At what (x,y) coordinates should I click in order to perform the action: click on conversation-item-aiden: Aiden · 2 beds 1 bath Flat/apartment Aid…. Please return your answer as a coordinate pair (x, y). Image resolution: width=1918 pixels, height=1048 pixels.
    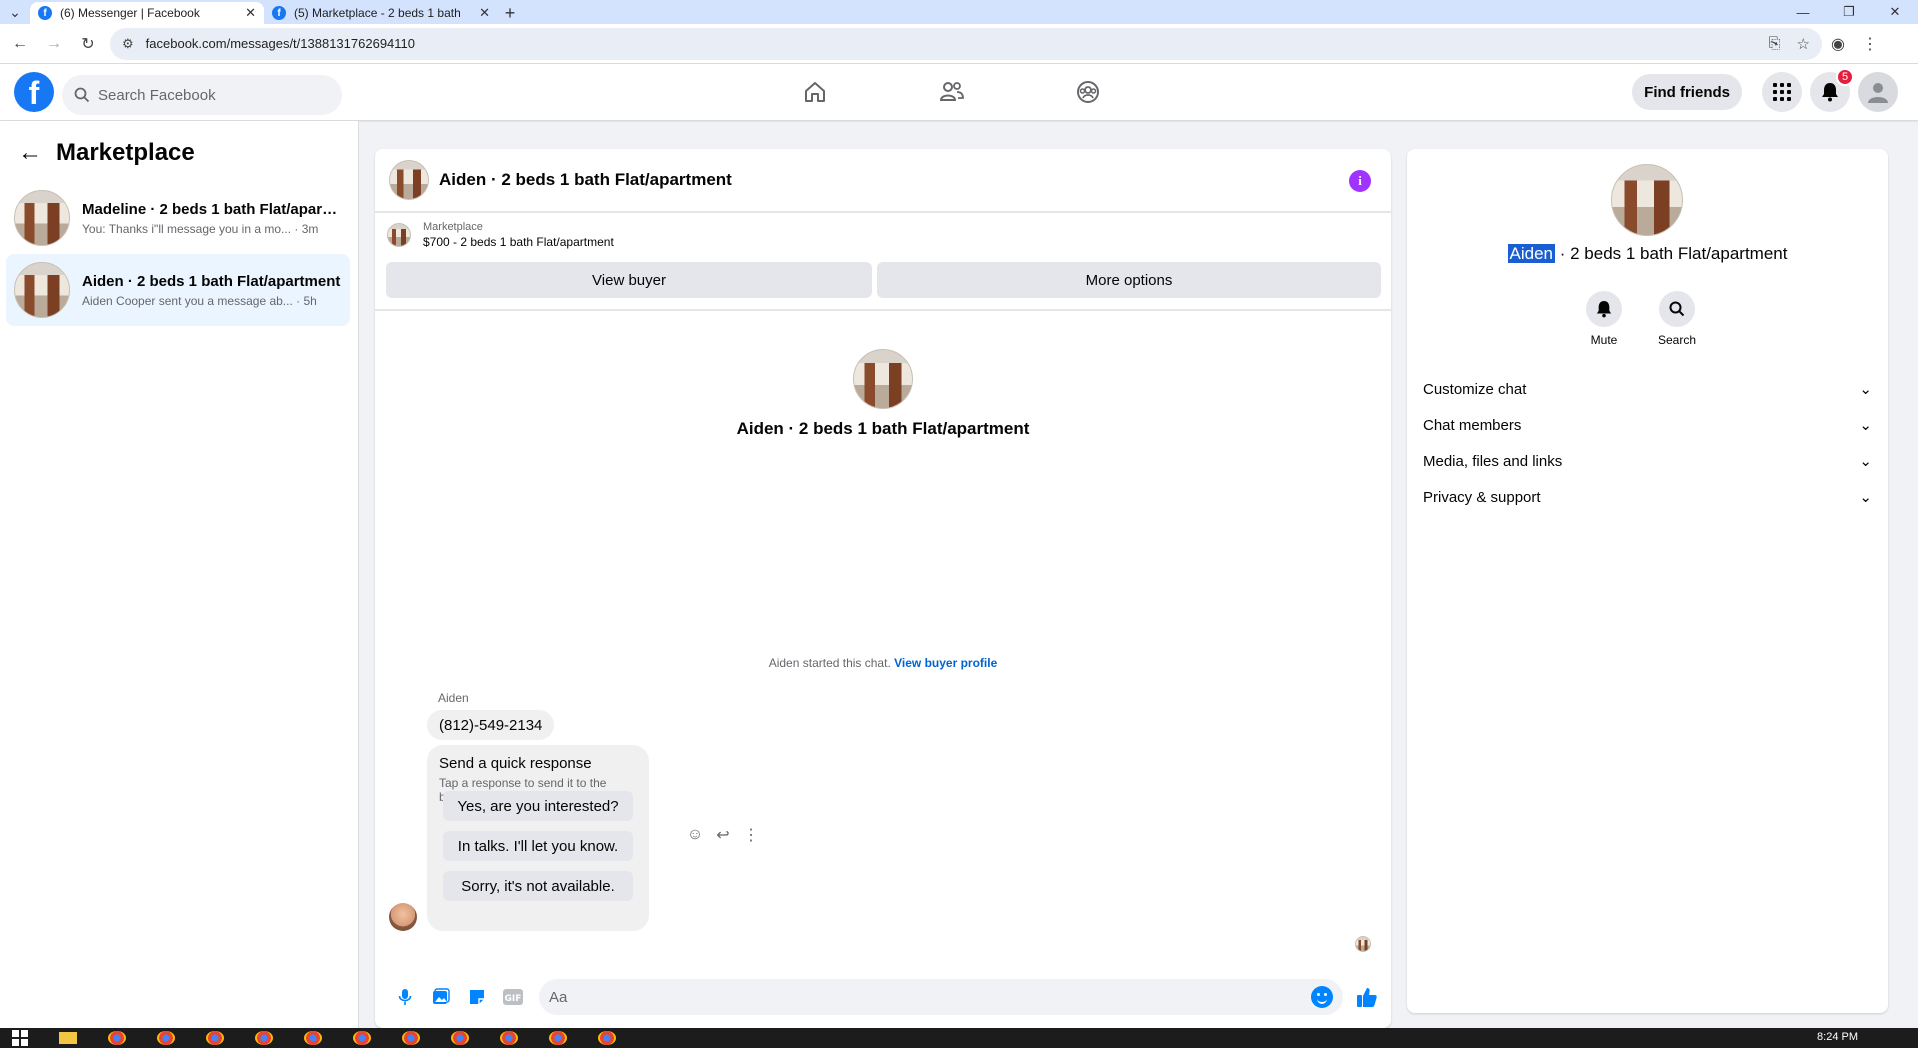
    Looking at the image, I should click on (178, 290).